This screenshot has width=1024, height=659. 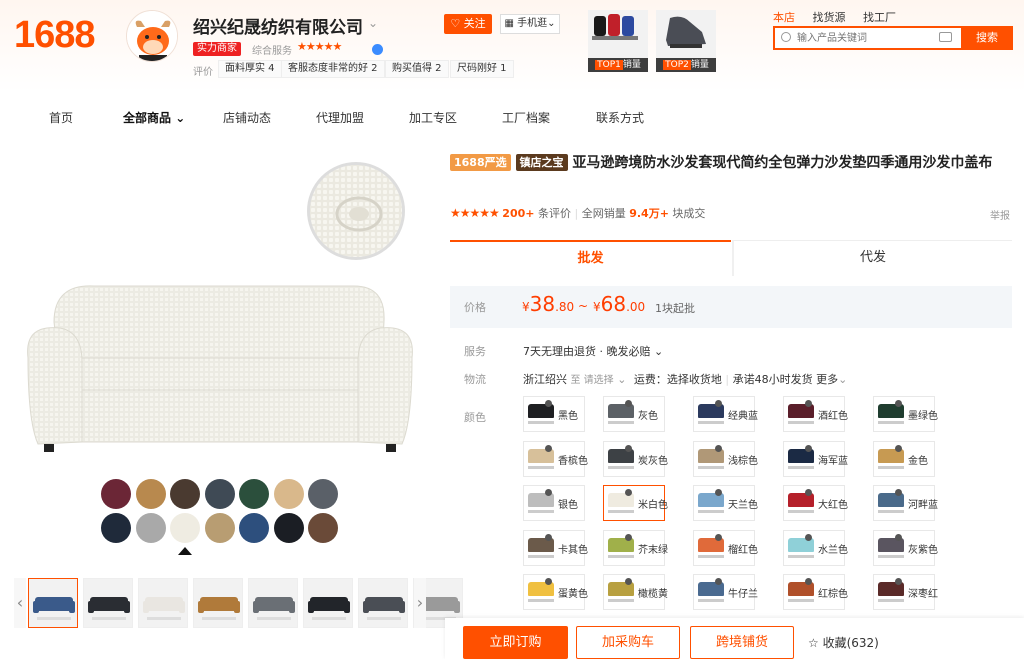 I want to click on color-option: 灰紫色, so click(x=905, y=547).